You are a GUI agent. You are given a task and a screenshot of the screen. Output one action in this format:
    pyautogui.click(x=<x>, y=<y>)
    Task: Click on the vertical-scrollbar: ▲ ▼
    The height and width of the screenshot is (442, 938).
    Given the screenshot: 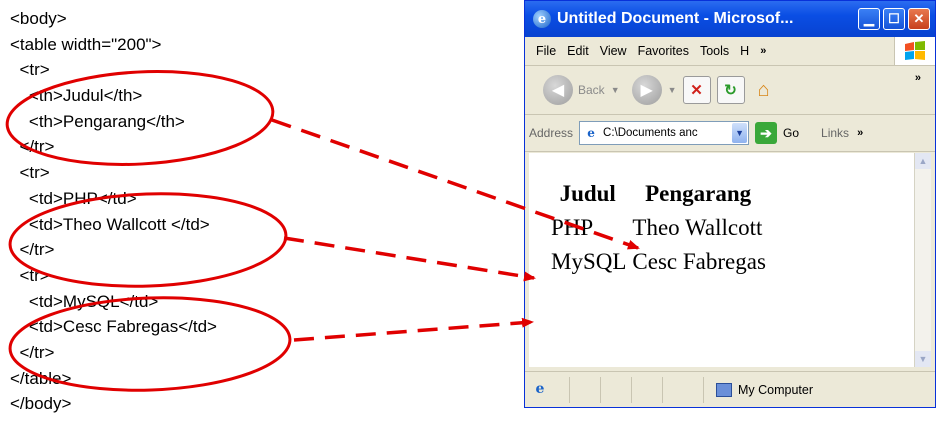 What is the action you would take?
    pyautogui.click(x=922, y=260)
    